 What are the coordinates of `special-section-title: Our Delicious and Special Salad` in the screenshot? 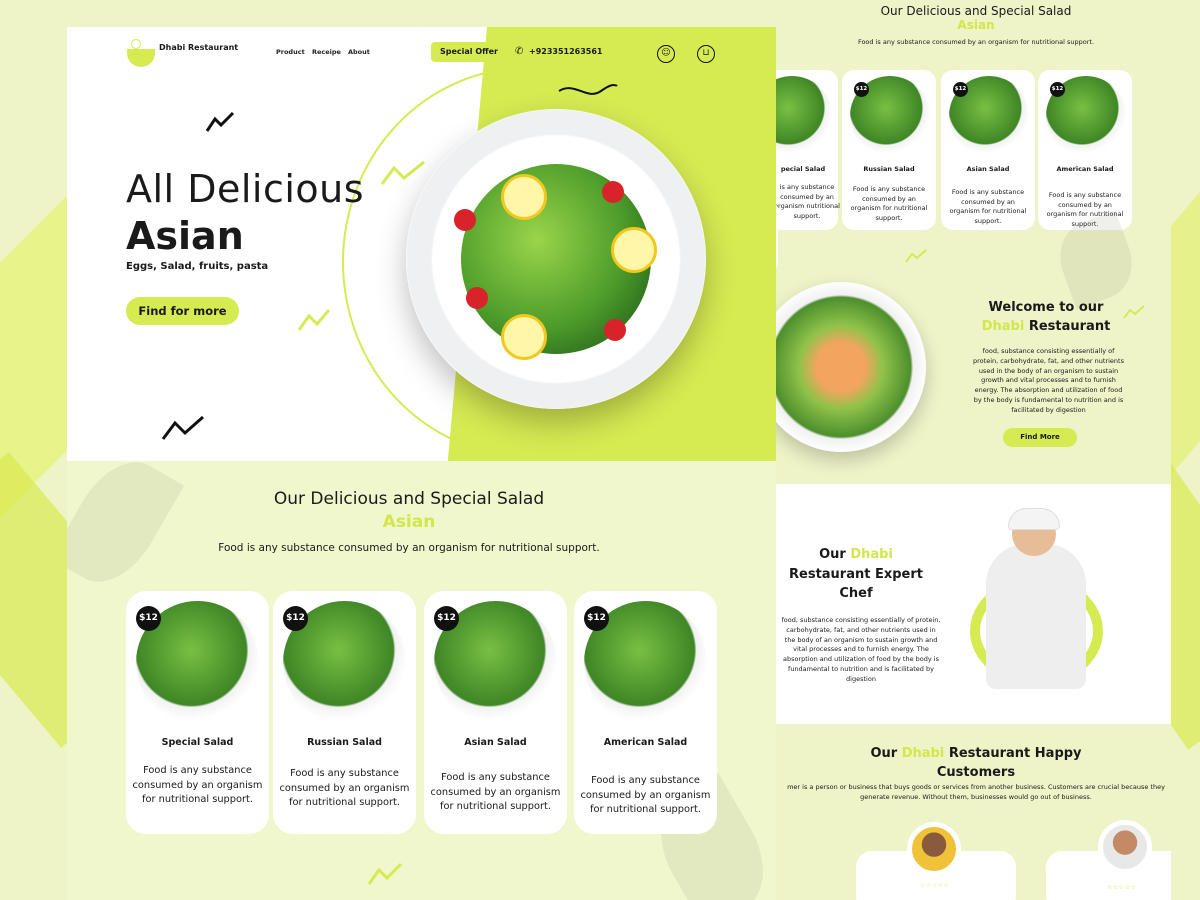 It's located at (409, 499).